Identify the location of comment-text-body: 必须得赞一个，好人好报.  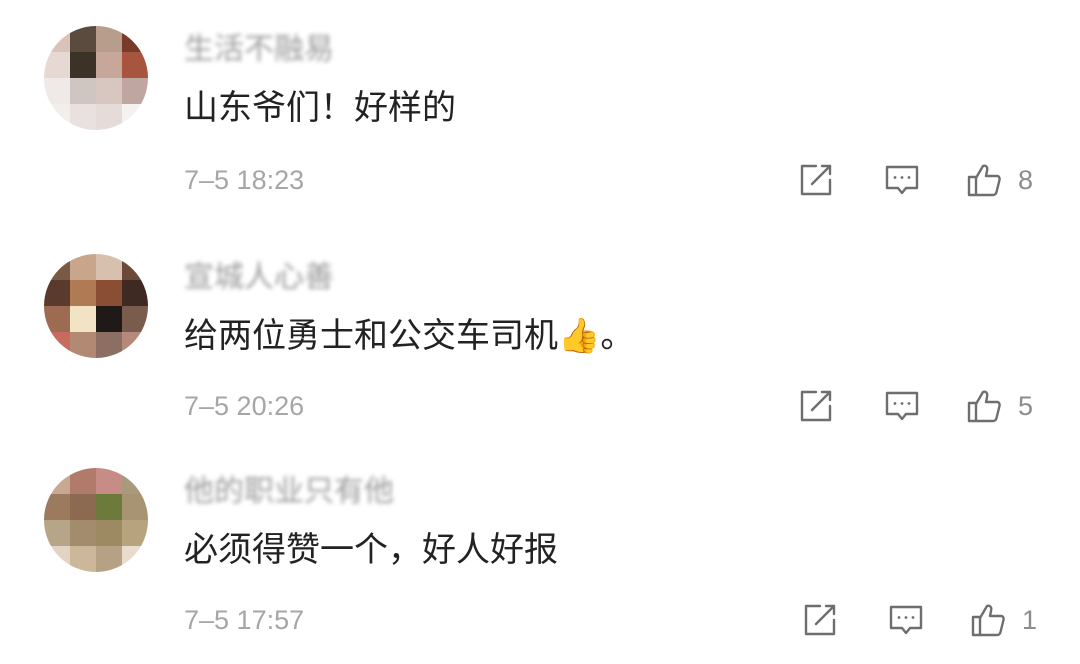
(371, 550).